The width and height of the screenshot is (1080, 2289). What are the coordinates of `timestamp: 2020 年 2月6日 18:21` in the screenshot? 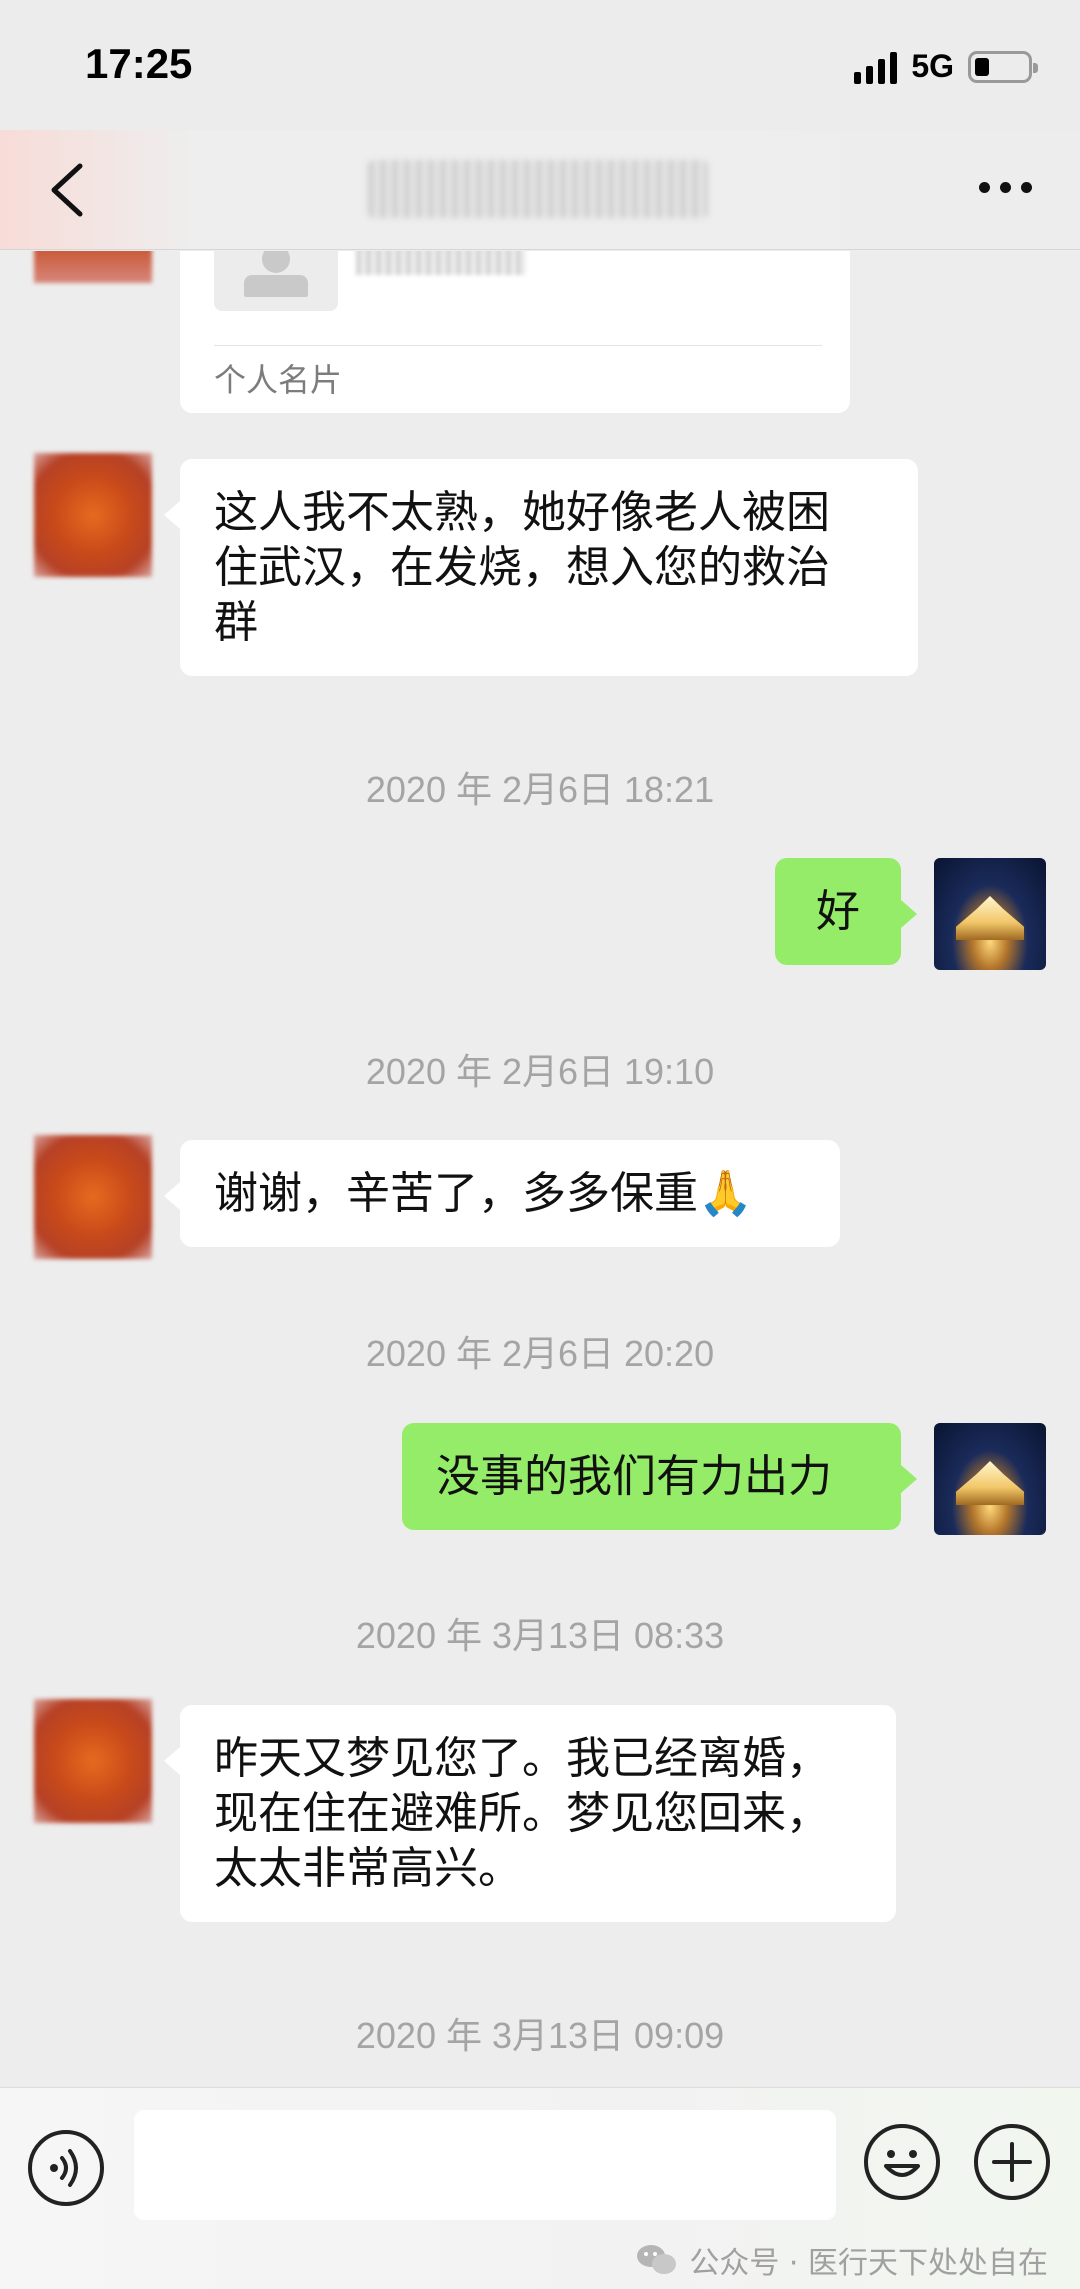 It's located at (540, 789).